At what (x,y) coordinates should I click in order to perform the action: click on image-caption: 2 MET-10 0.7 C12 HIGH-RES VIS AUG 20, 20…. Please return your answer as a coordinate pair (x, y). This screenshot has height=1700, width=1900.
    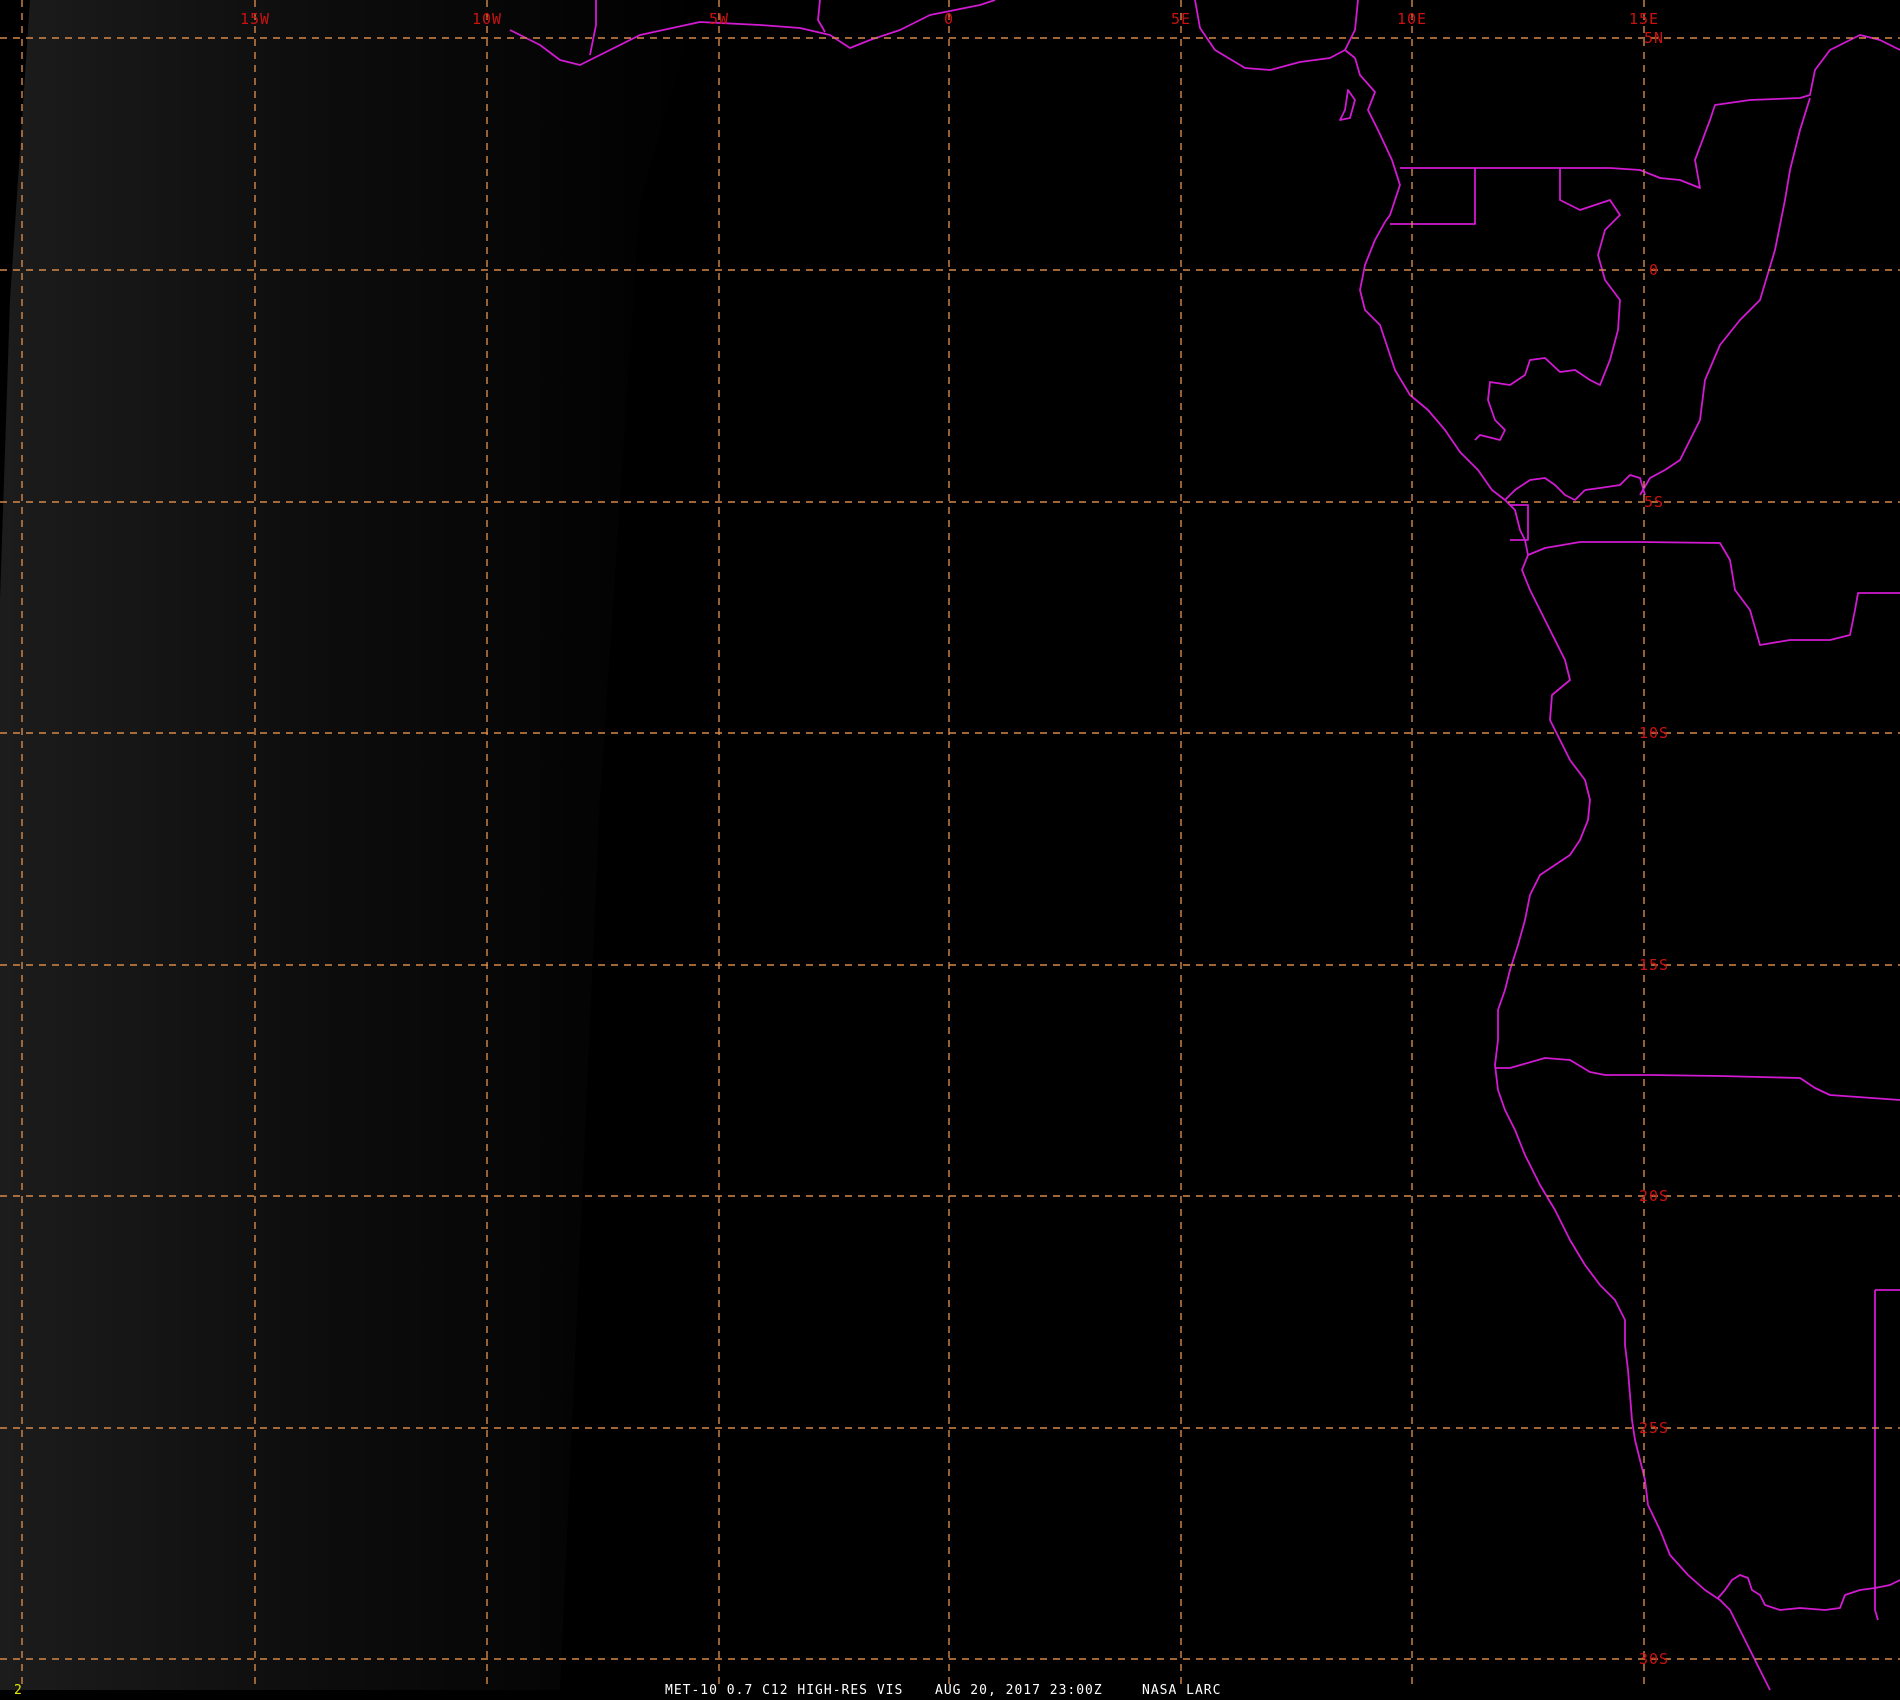
    Looking at the image, I should click on (950, 1690).